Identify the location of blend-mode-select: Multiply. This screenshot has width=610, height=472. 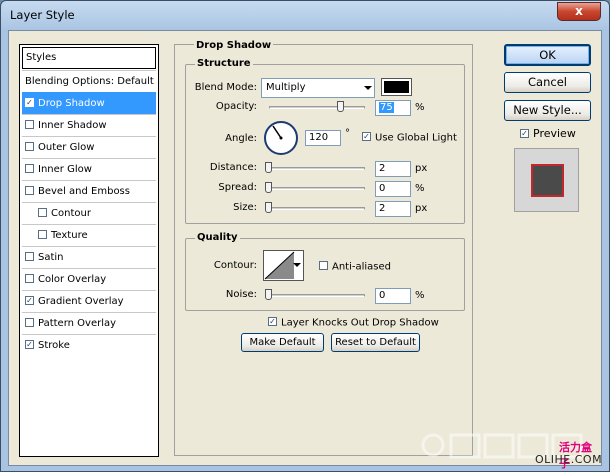
(318, 88).